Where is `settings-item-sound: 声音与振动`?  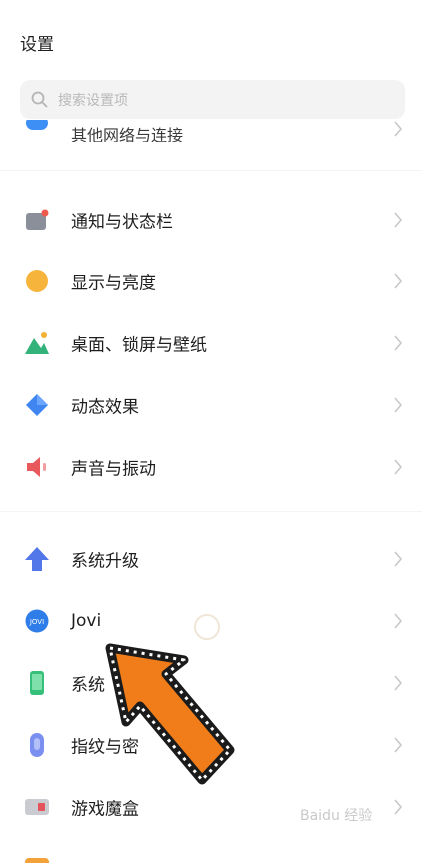
settings-item-sound: 声音与振动 is located at coordinates (211, 467).